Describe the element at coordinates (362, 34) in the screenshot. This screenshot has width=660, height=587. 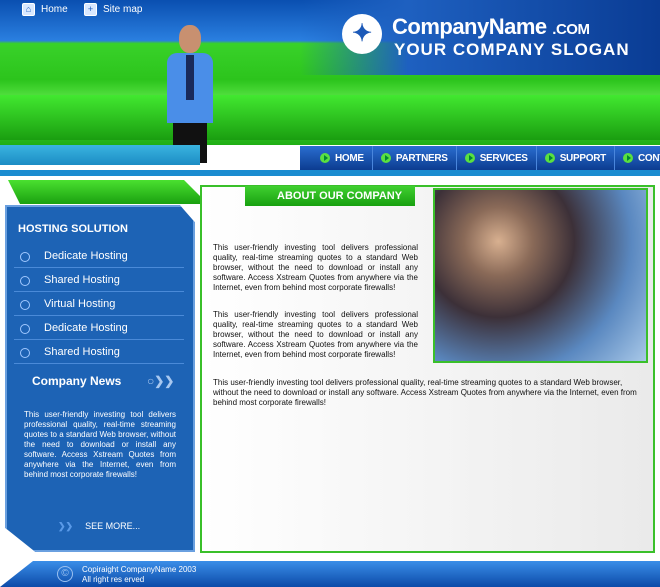
I see `logo-icon: ✦` at that location.